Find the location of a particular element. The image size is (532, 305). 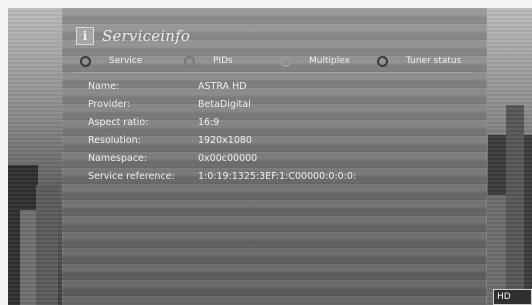

tab-pids: PIDs is located at coordinates (208, 61).